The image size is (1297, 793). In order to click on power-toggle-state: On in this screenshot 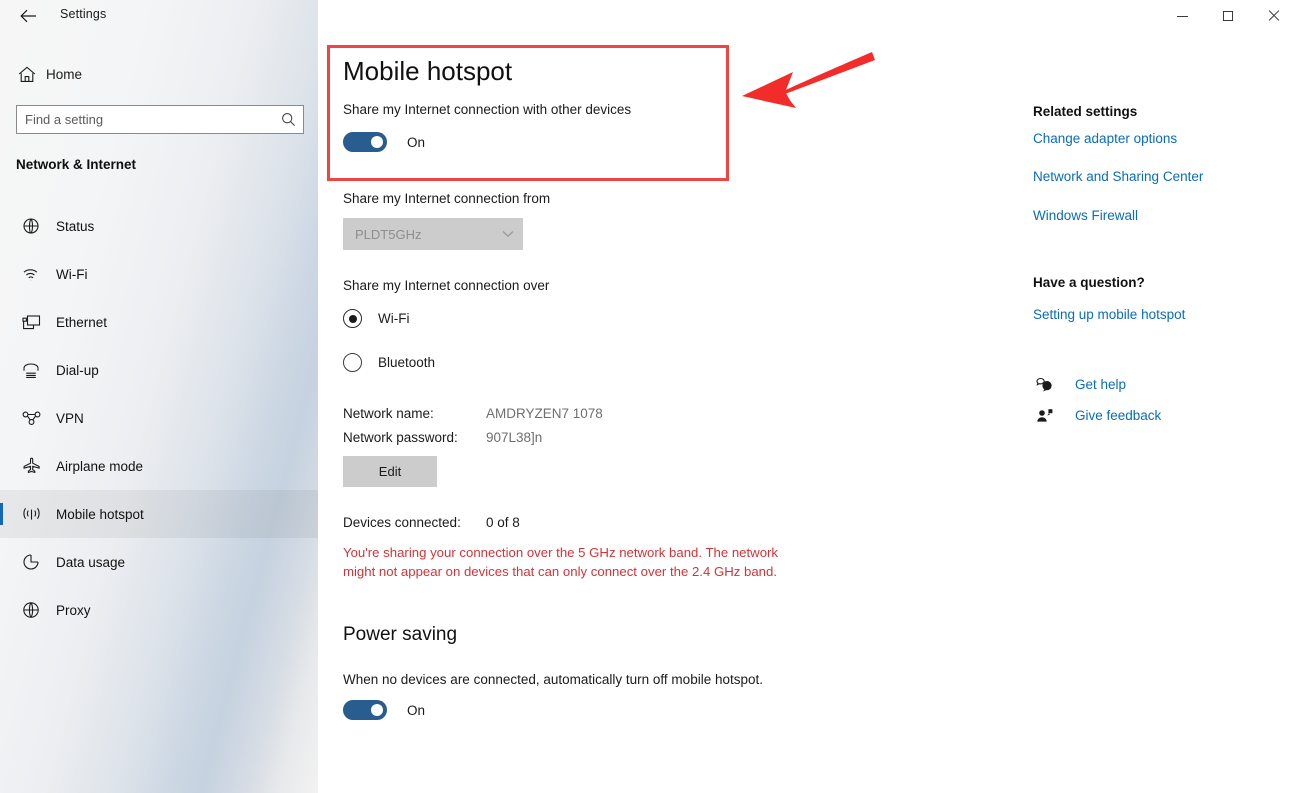, I will do `click(416, 710)`.